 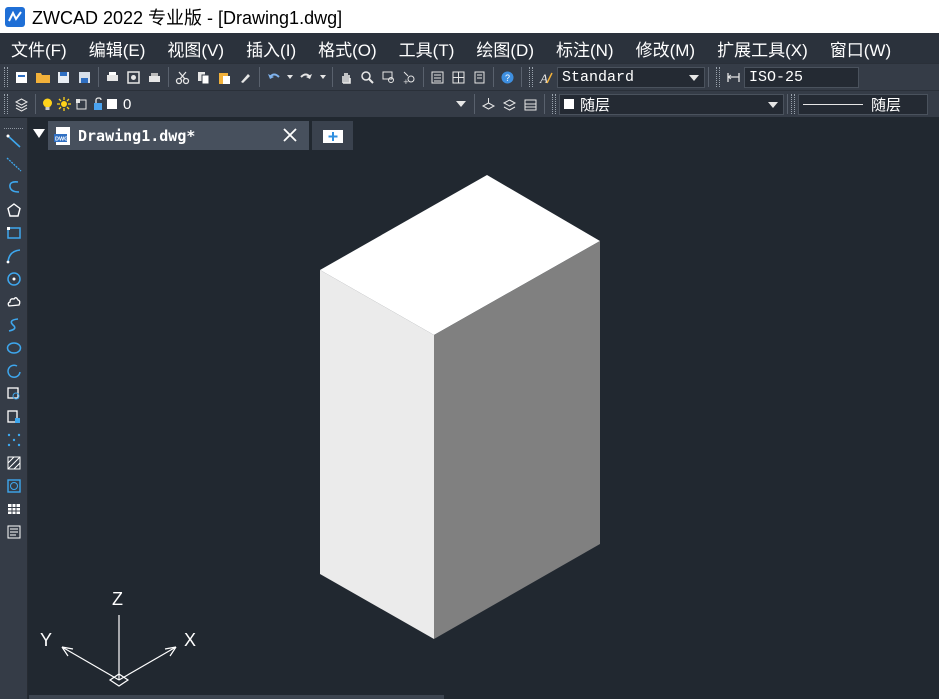 I want to click on save-icon, so click(x=63, y=77).